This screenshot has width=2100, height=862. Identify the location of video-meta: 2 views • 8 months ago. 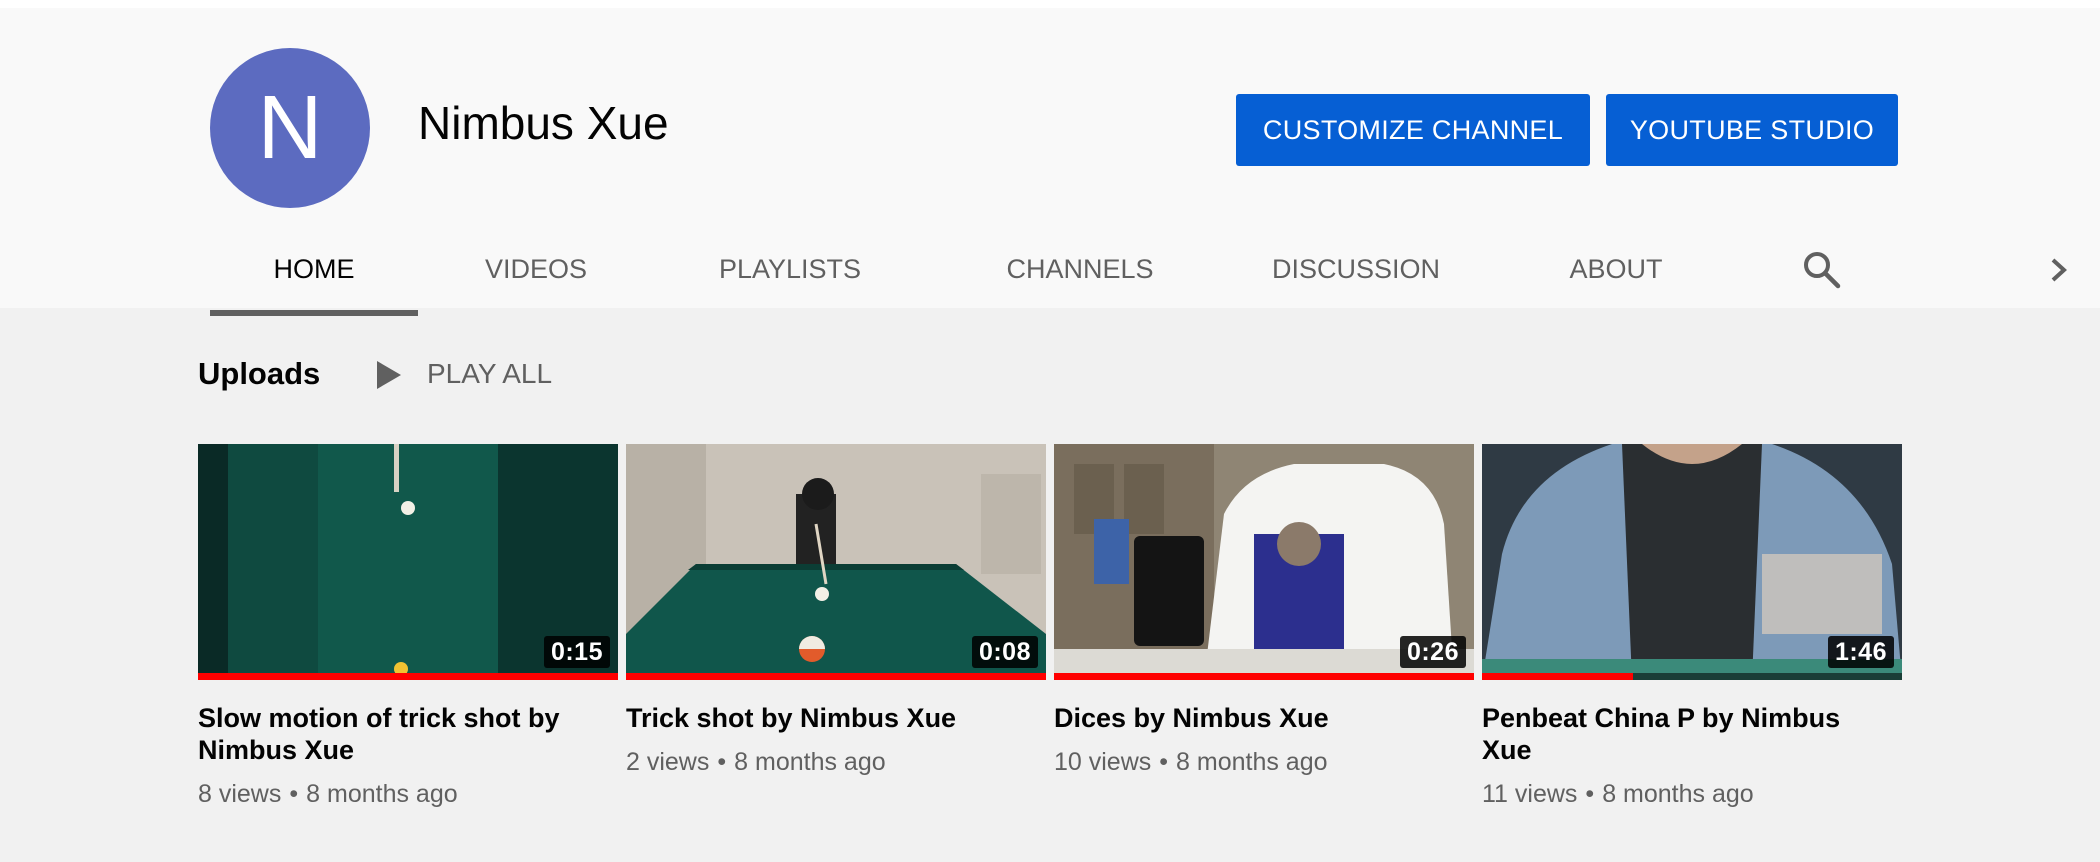
(836, 762).